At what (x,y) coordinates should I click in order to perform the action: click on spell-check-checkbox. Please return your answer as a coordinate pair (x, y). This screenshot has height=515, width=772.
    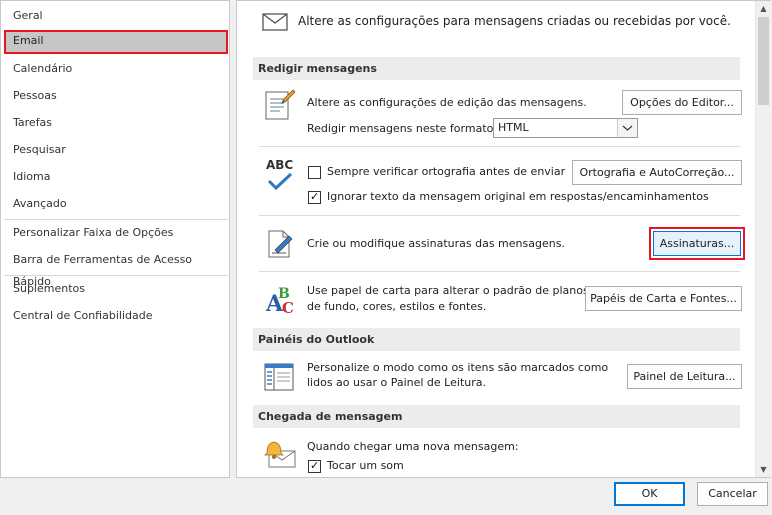
    Looking at the image, I should click on (314, 172).